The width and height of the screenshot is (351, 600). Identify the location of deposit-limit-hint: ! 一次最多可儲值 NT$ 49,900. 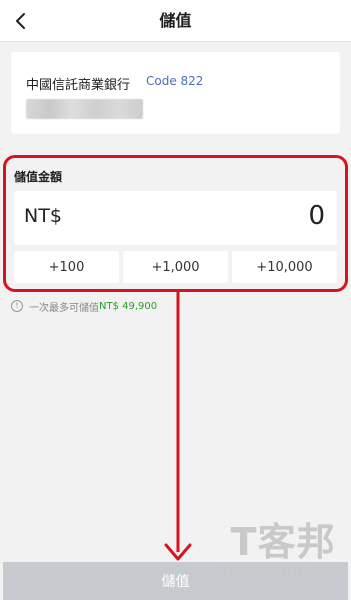
(84, 306).